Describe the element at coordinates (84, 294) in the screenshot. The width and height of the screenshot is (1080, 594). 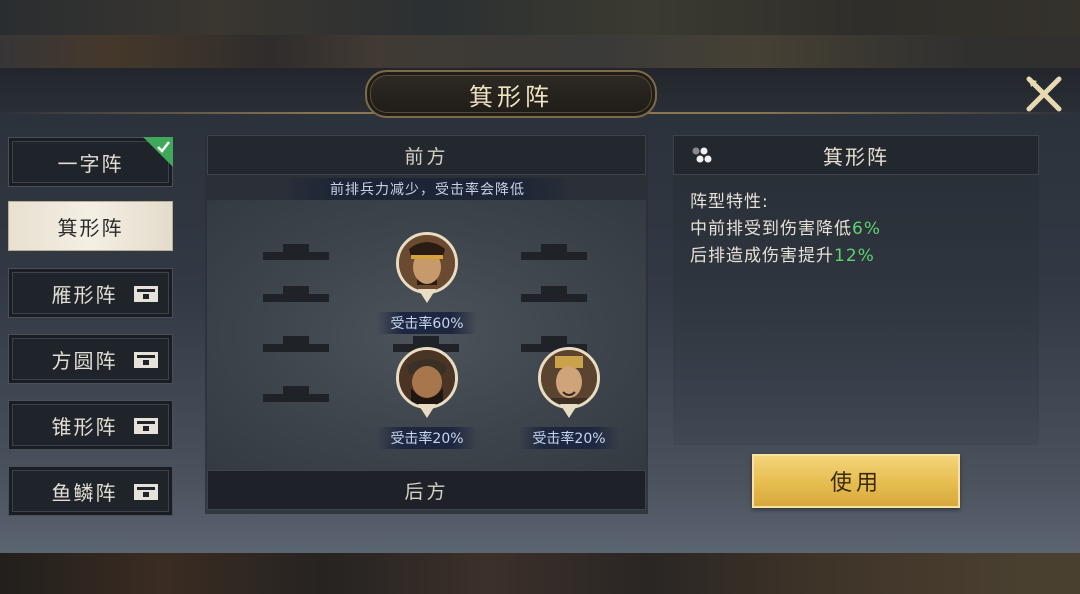
I see `tab-label: 雁形阵` at that location.